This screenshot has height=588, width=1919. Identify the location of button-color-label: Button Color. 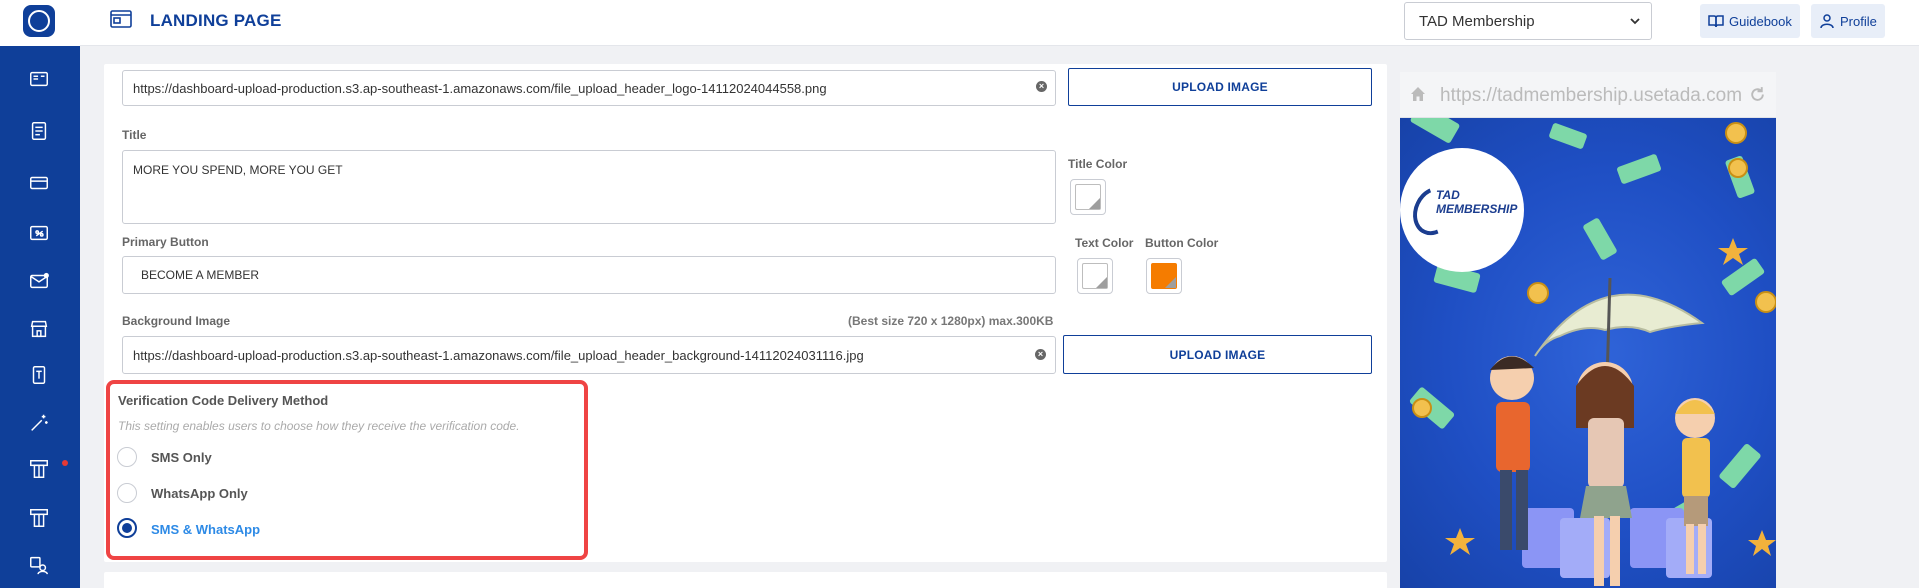
(1182, 243).